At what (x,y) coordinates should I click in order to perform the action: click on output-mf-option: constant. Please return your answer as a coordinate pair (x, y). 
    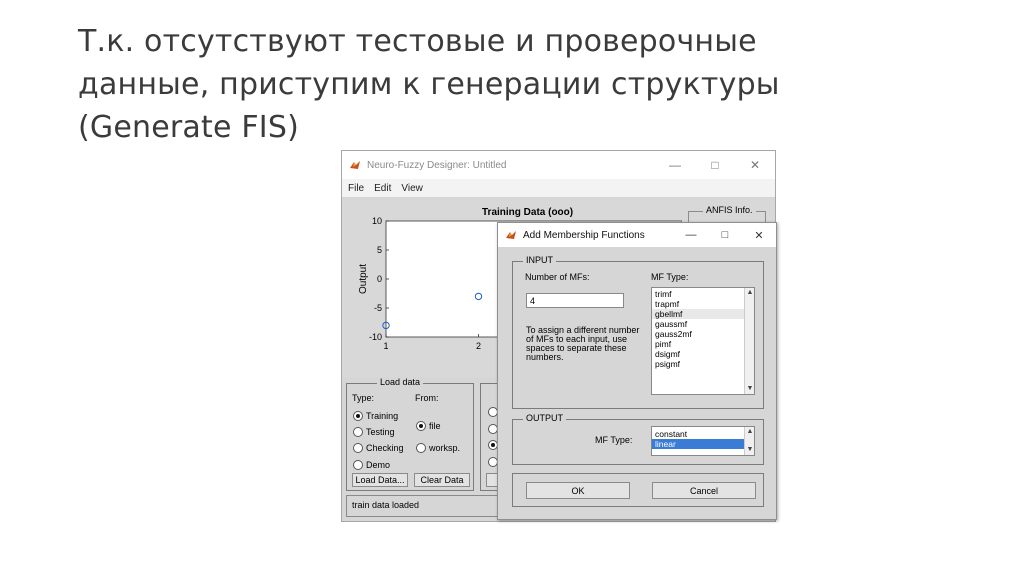
    Looking at the image, I should click on (703, 434).